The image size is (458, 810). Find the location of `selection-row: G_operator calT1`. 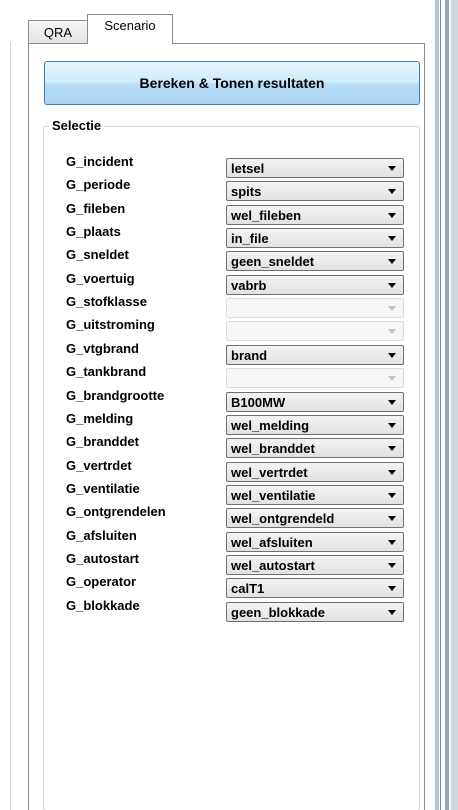

selection-row: G_operator calT1 is located at coordinates (232, 586).